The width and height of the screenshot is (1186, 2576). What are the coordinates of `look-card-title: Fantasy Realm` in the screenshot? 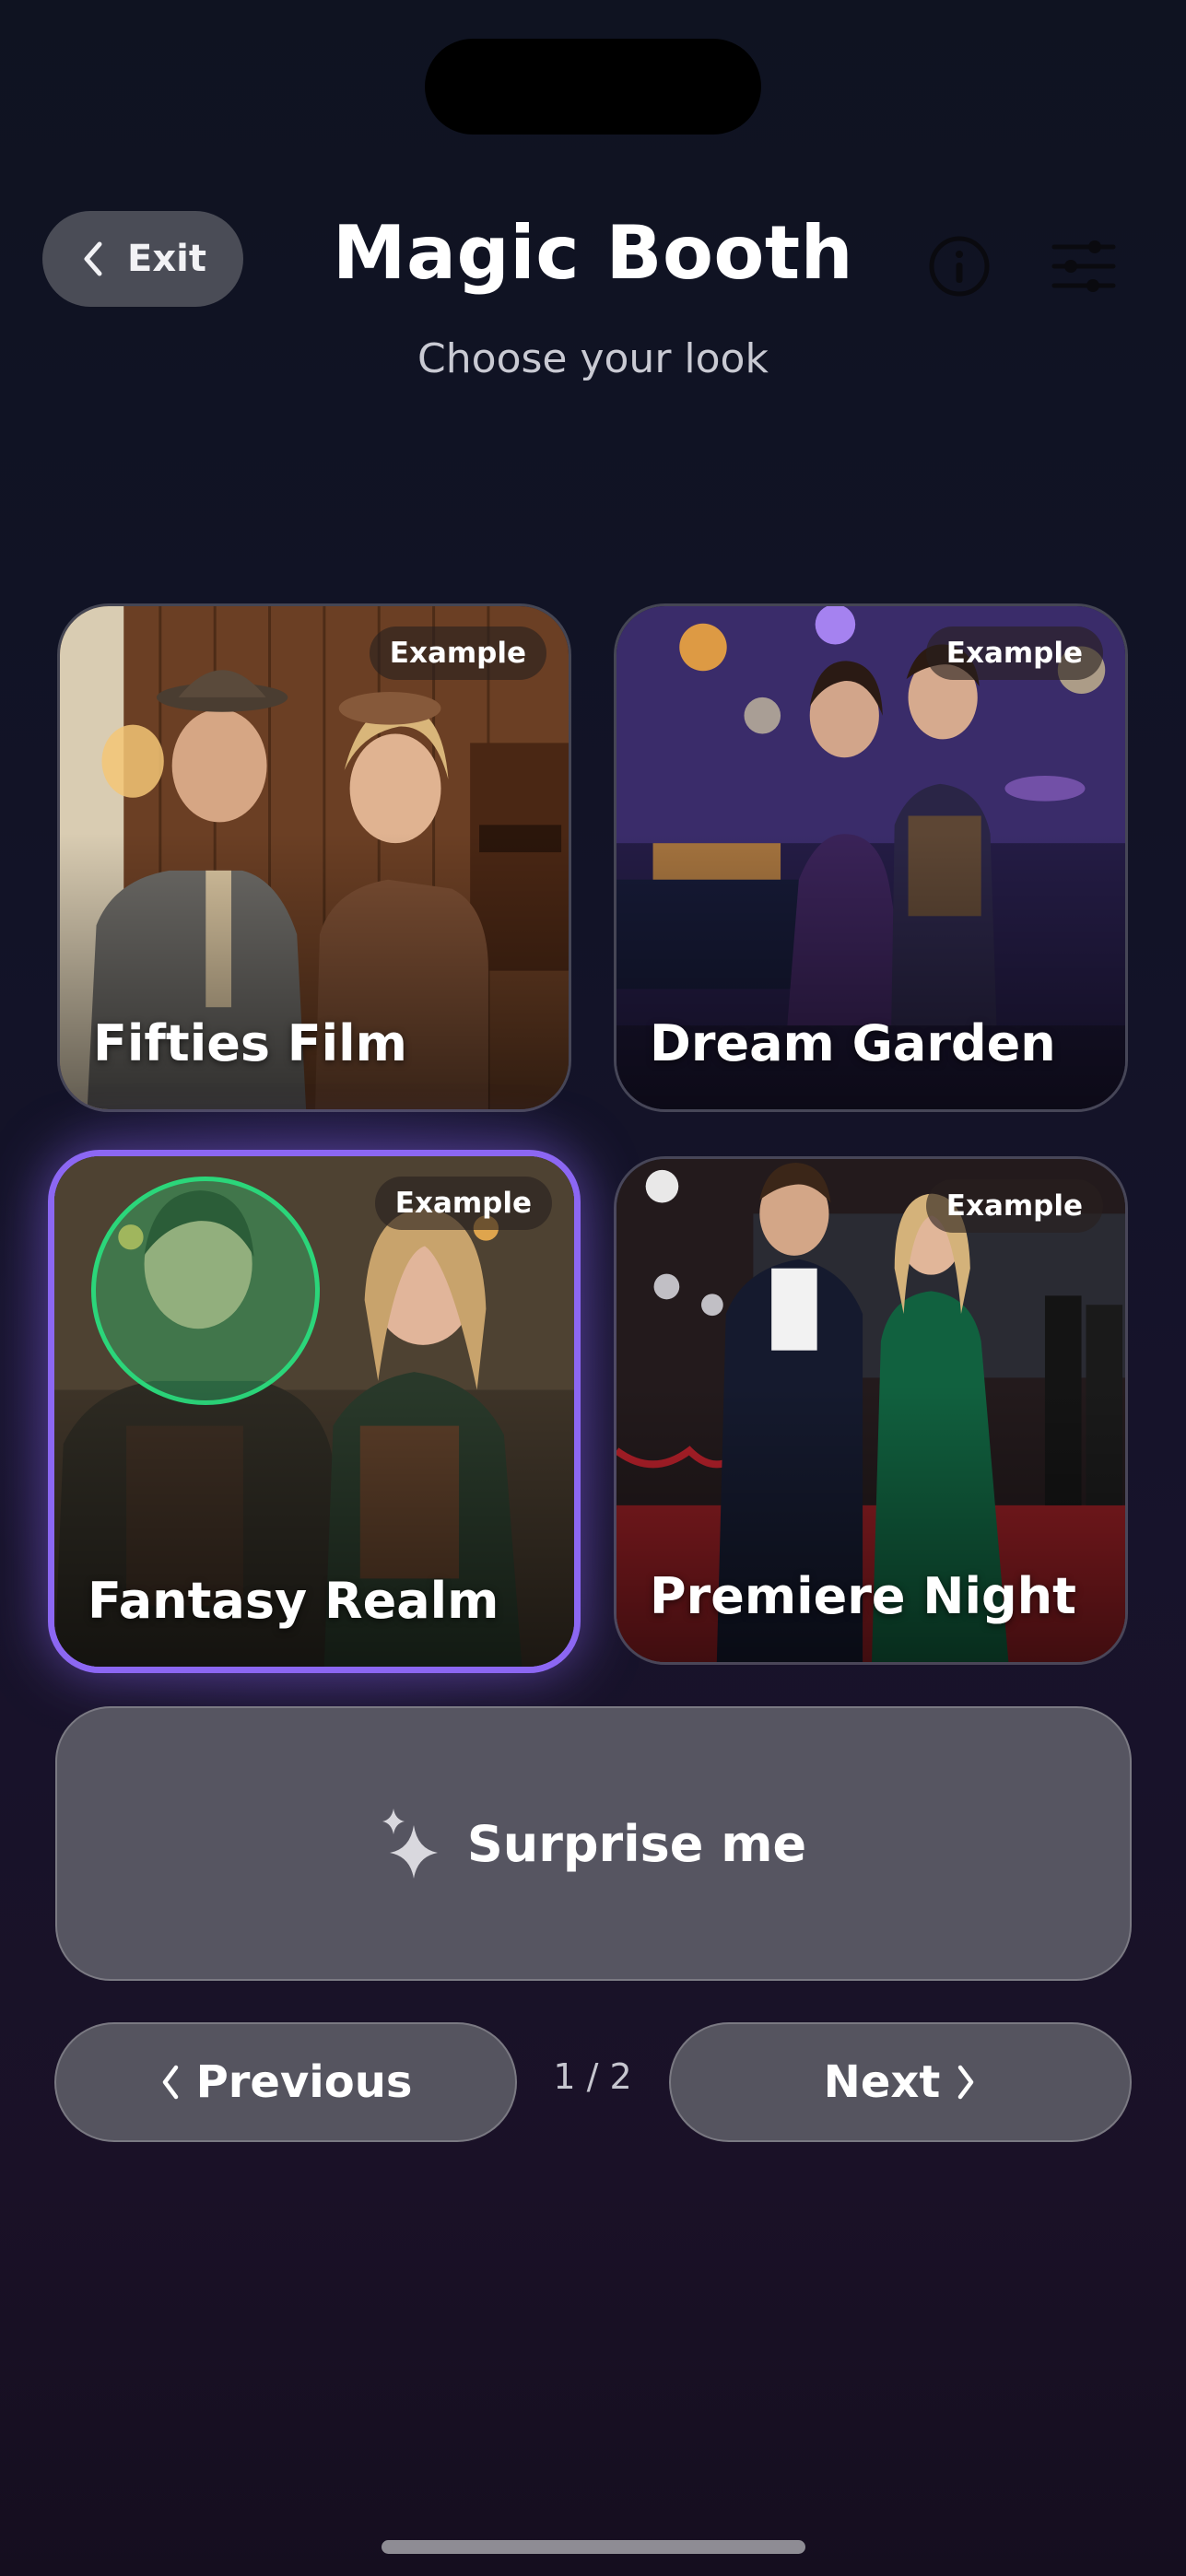 It's located at (293, 1601).